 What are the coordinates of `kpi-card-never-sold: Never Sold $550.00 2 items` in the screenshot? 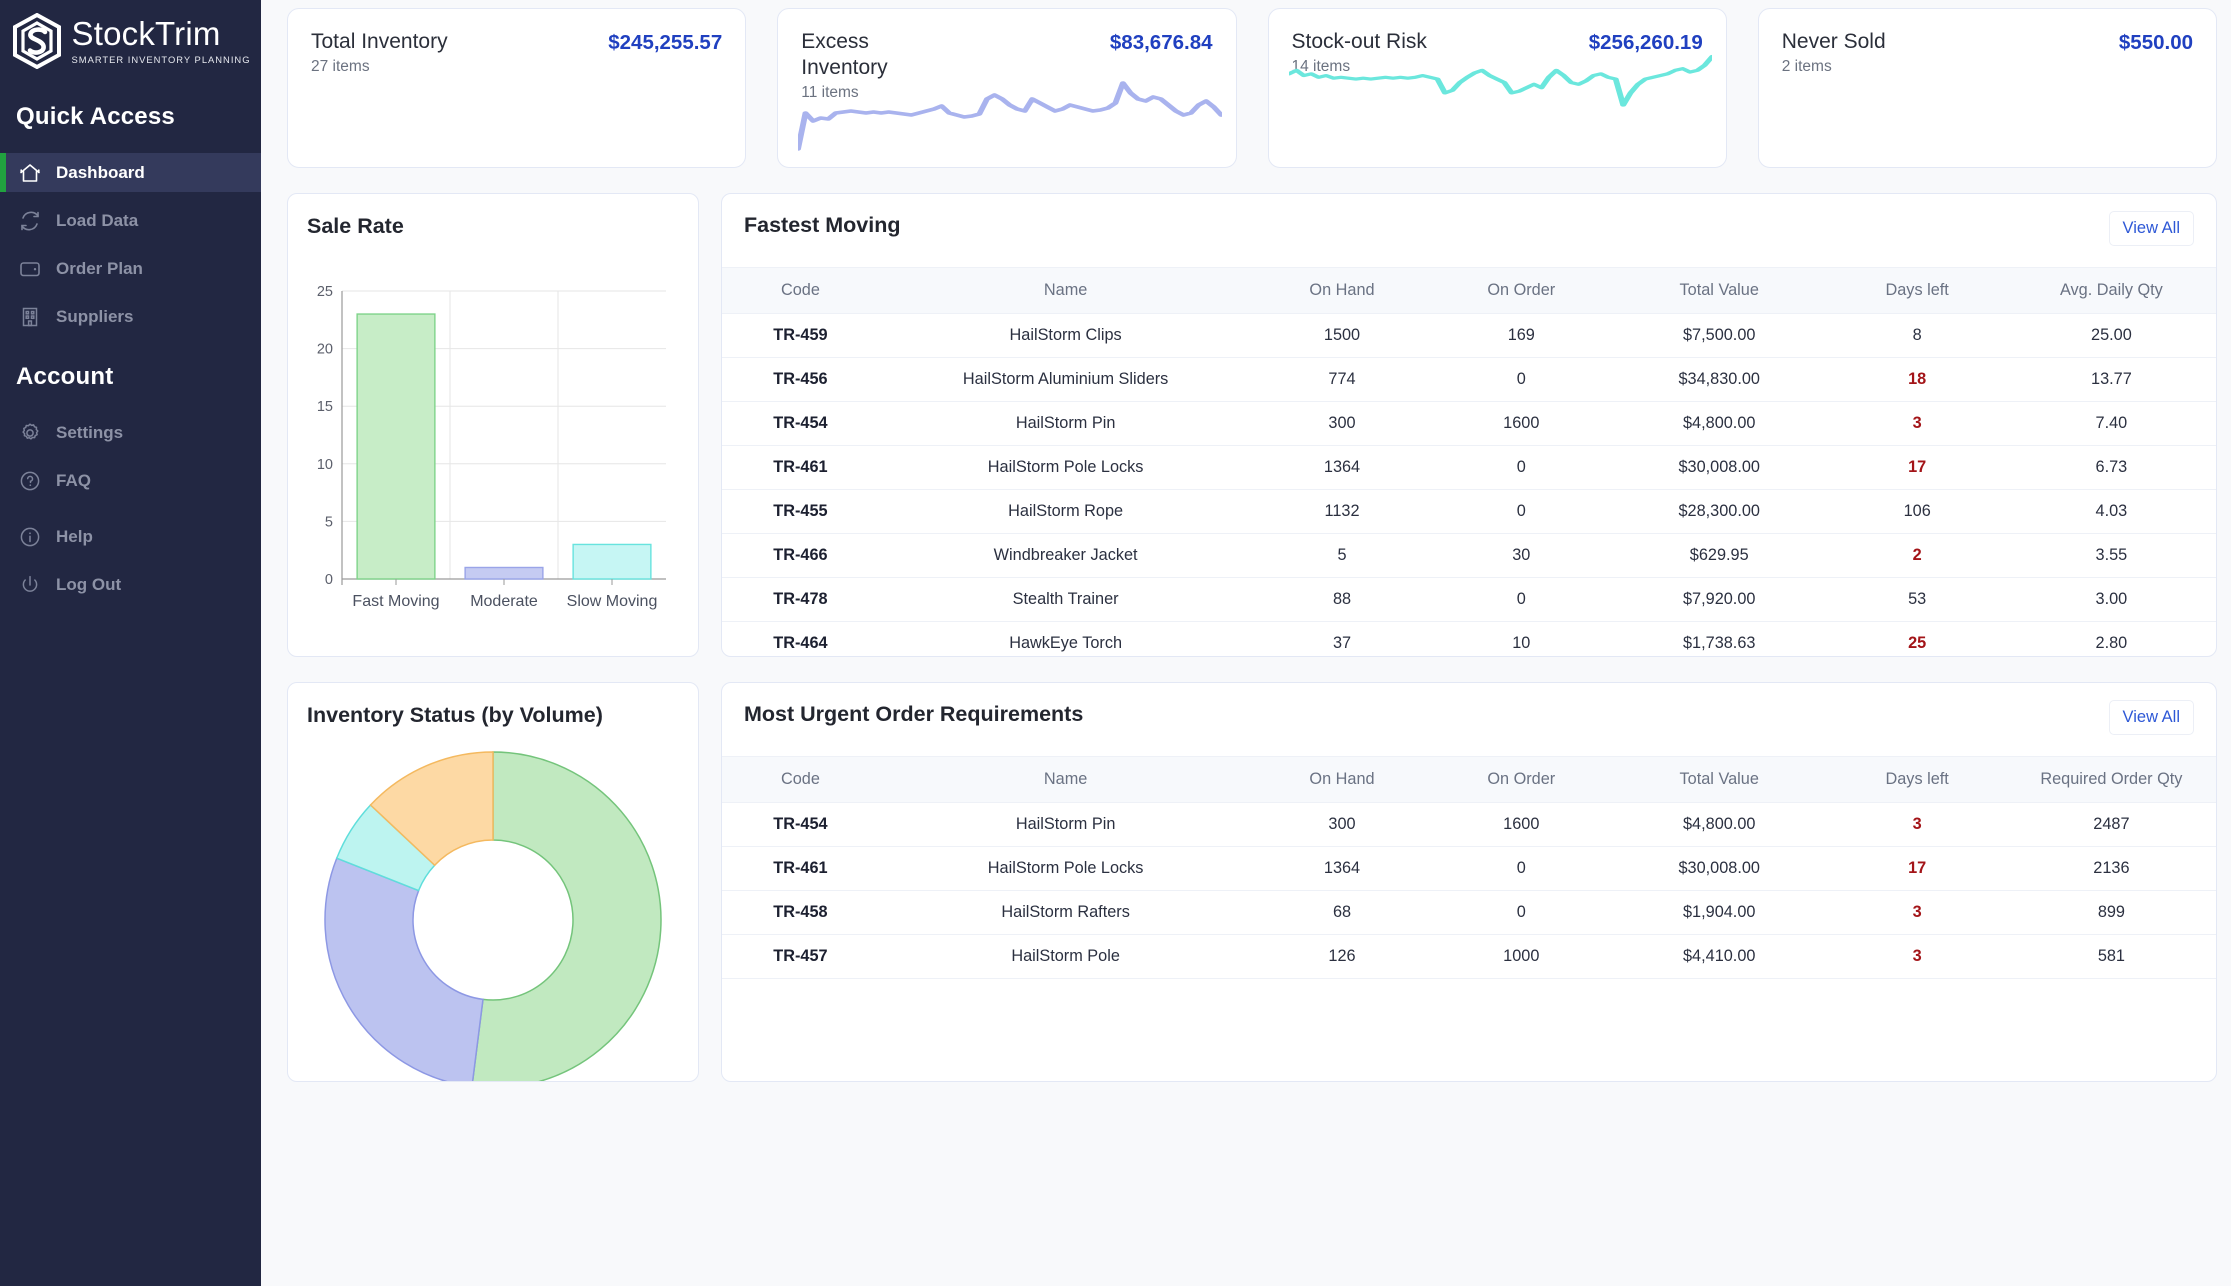 It's located at (1987, 88).